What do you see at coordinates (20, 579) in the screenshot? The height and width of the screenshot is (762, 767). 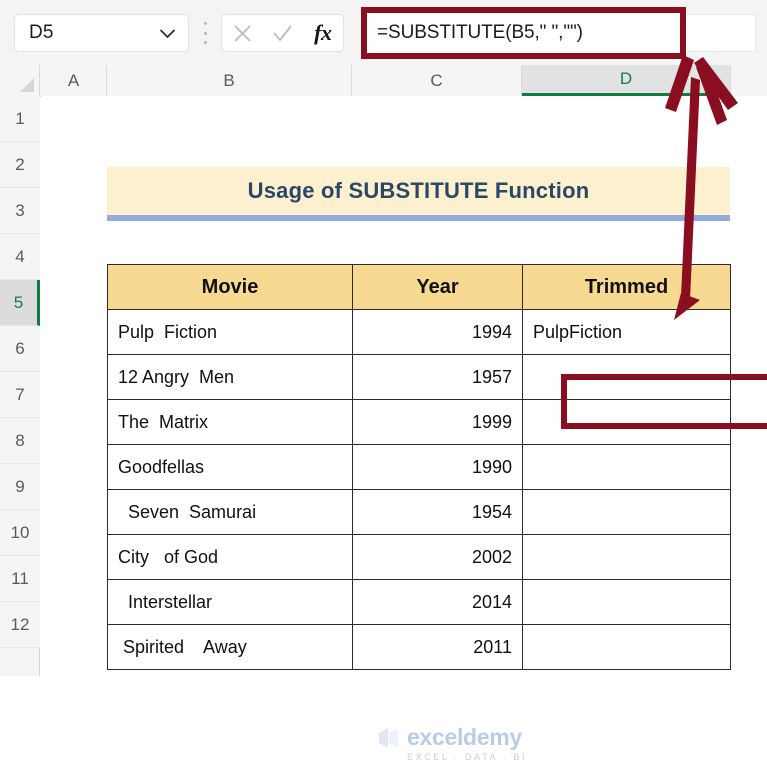 I see `row-header-11: 11` at bounding box center [20, 579].